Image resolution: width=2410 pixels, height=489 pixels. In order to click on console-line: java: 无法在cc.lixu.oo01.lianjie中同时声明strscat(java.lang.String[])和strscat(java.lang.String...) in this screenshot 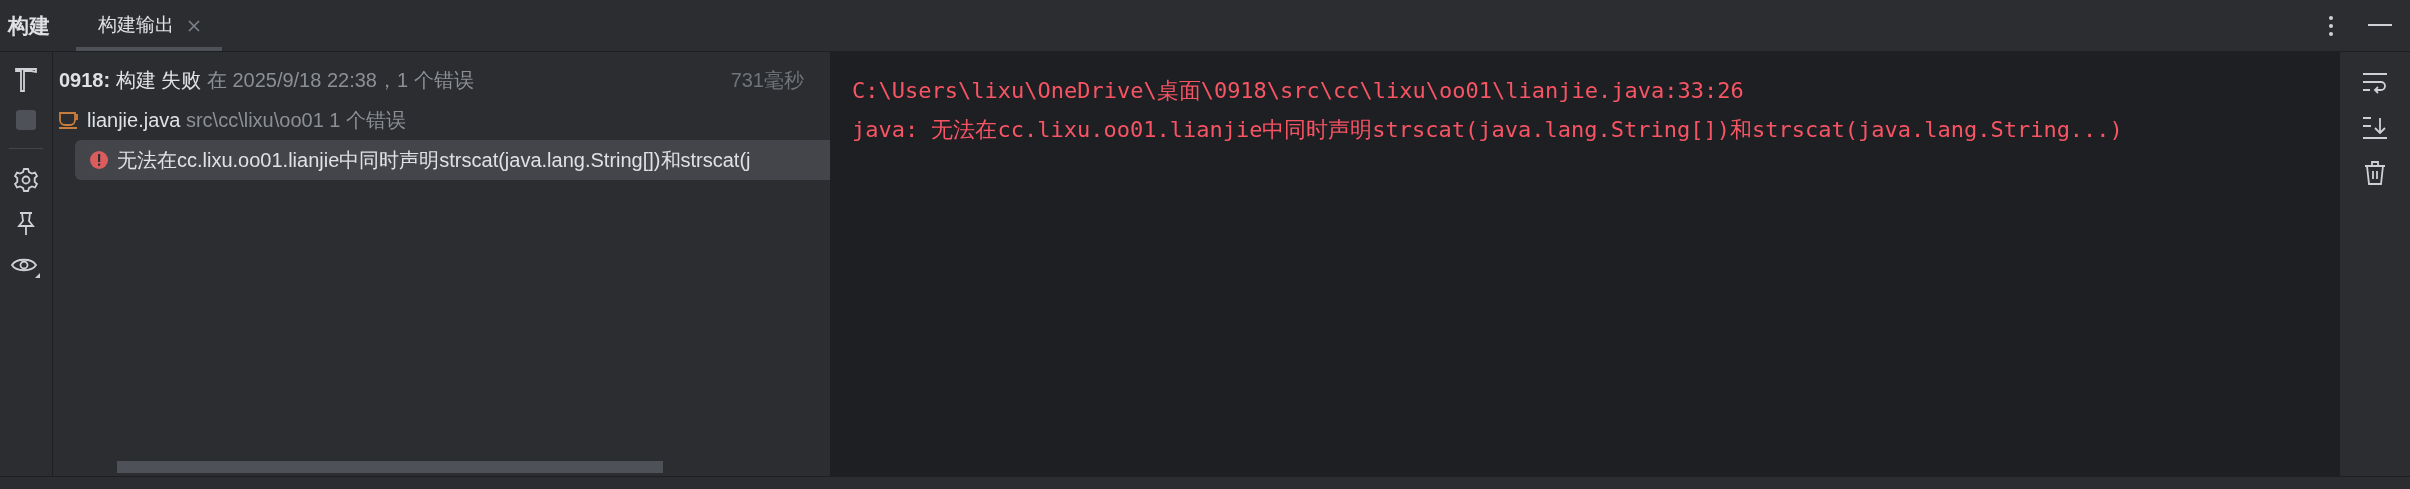, I will do `click(1487, 130)`.